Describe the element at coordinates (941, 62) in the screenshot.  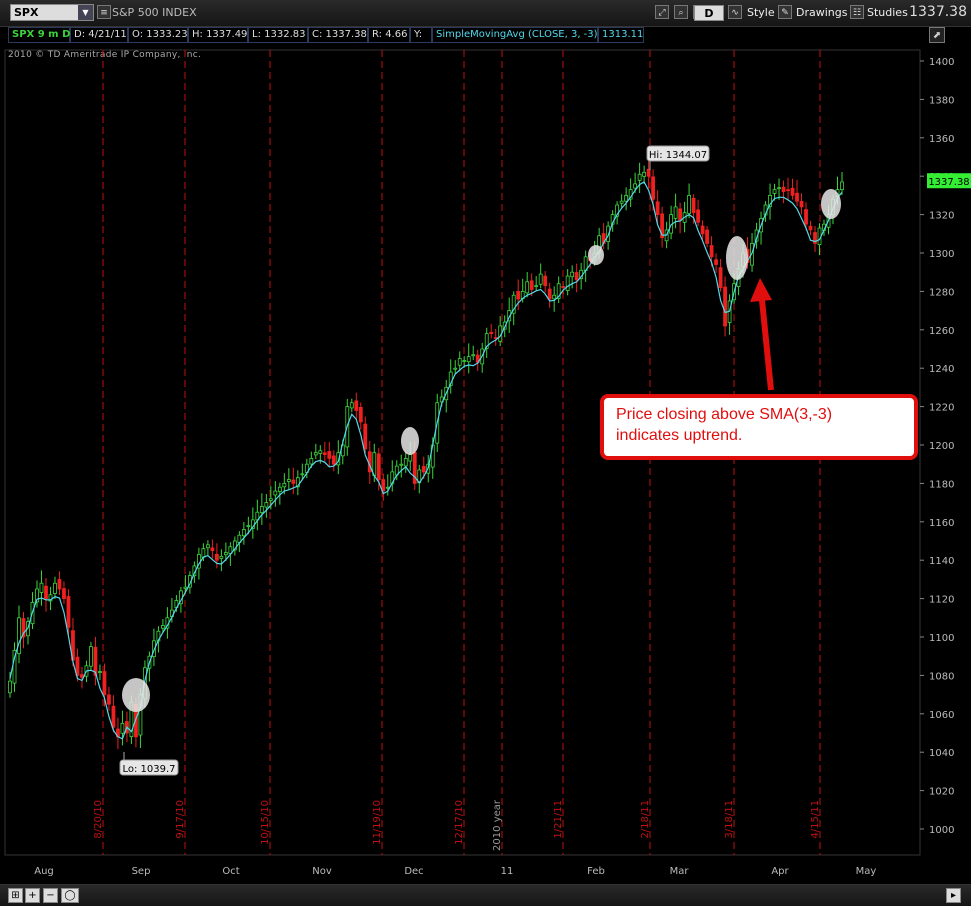
I see `y-tick-label: 1400` at that location.